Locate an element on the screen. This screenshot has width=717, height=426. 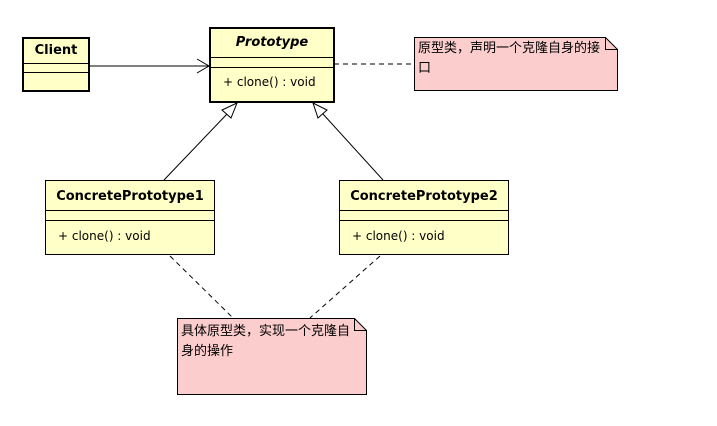
concrete-prototype-2-clone-operation: + clone() : void is located at coordinates (424, 237).